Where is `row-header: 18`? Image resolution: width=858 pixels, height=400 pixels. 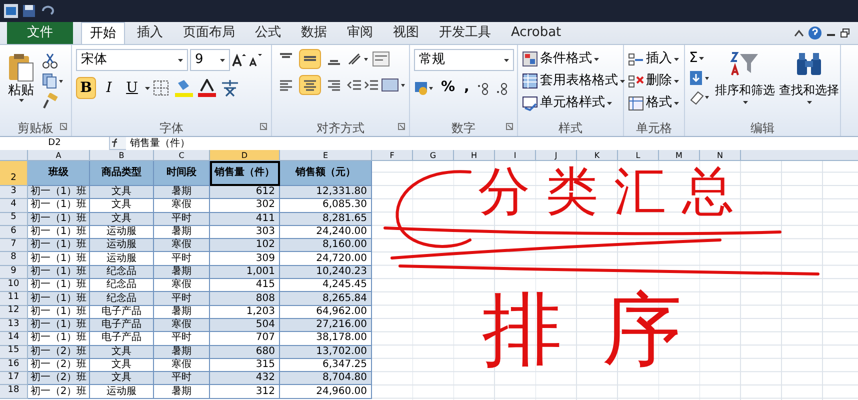 row-header: 18 is located at coordinates (14, 392).